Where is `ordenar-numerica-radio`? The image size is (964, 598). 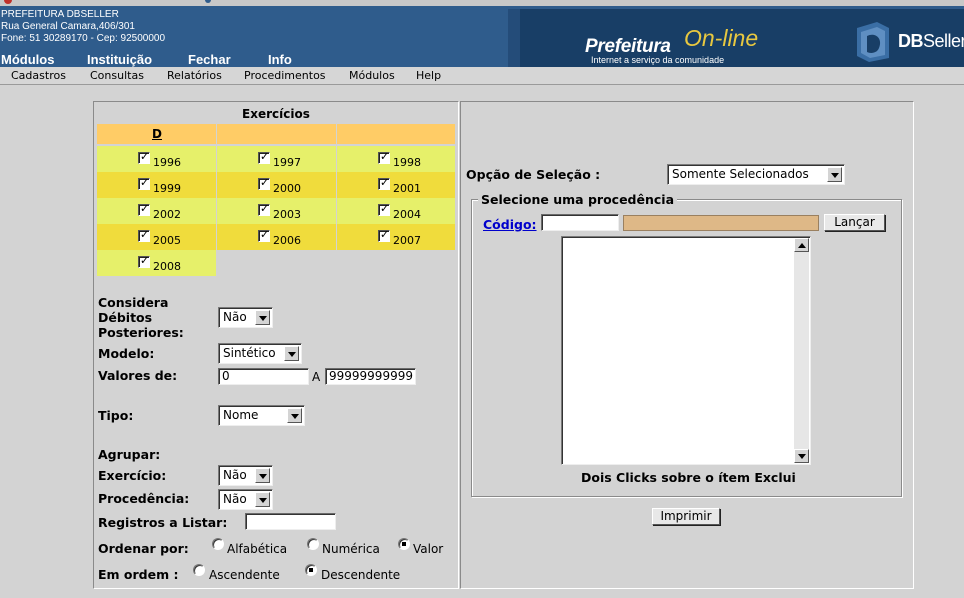 ordenar-numerica-radio is located at coordinates (313, 544).